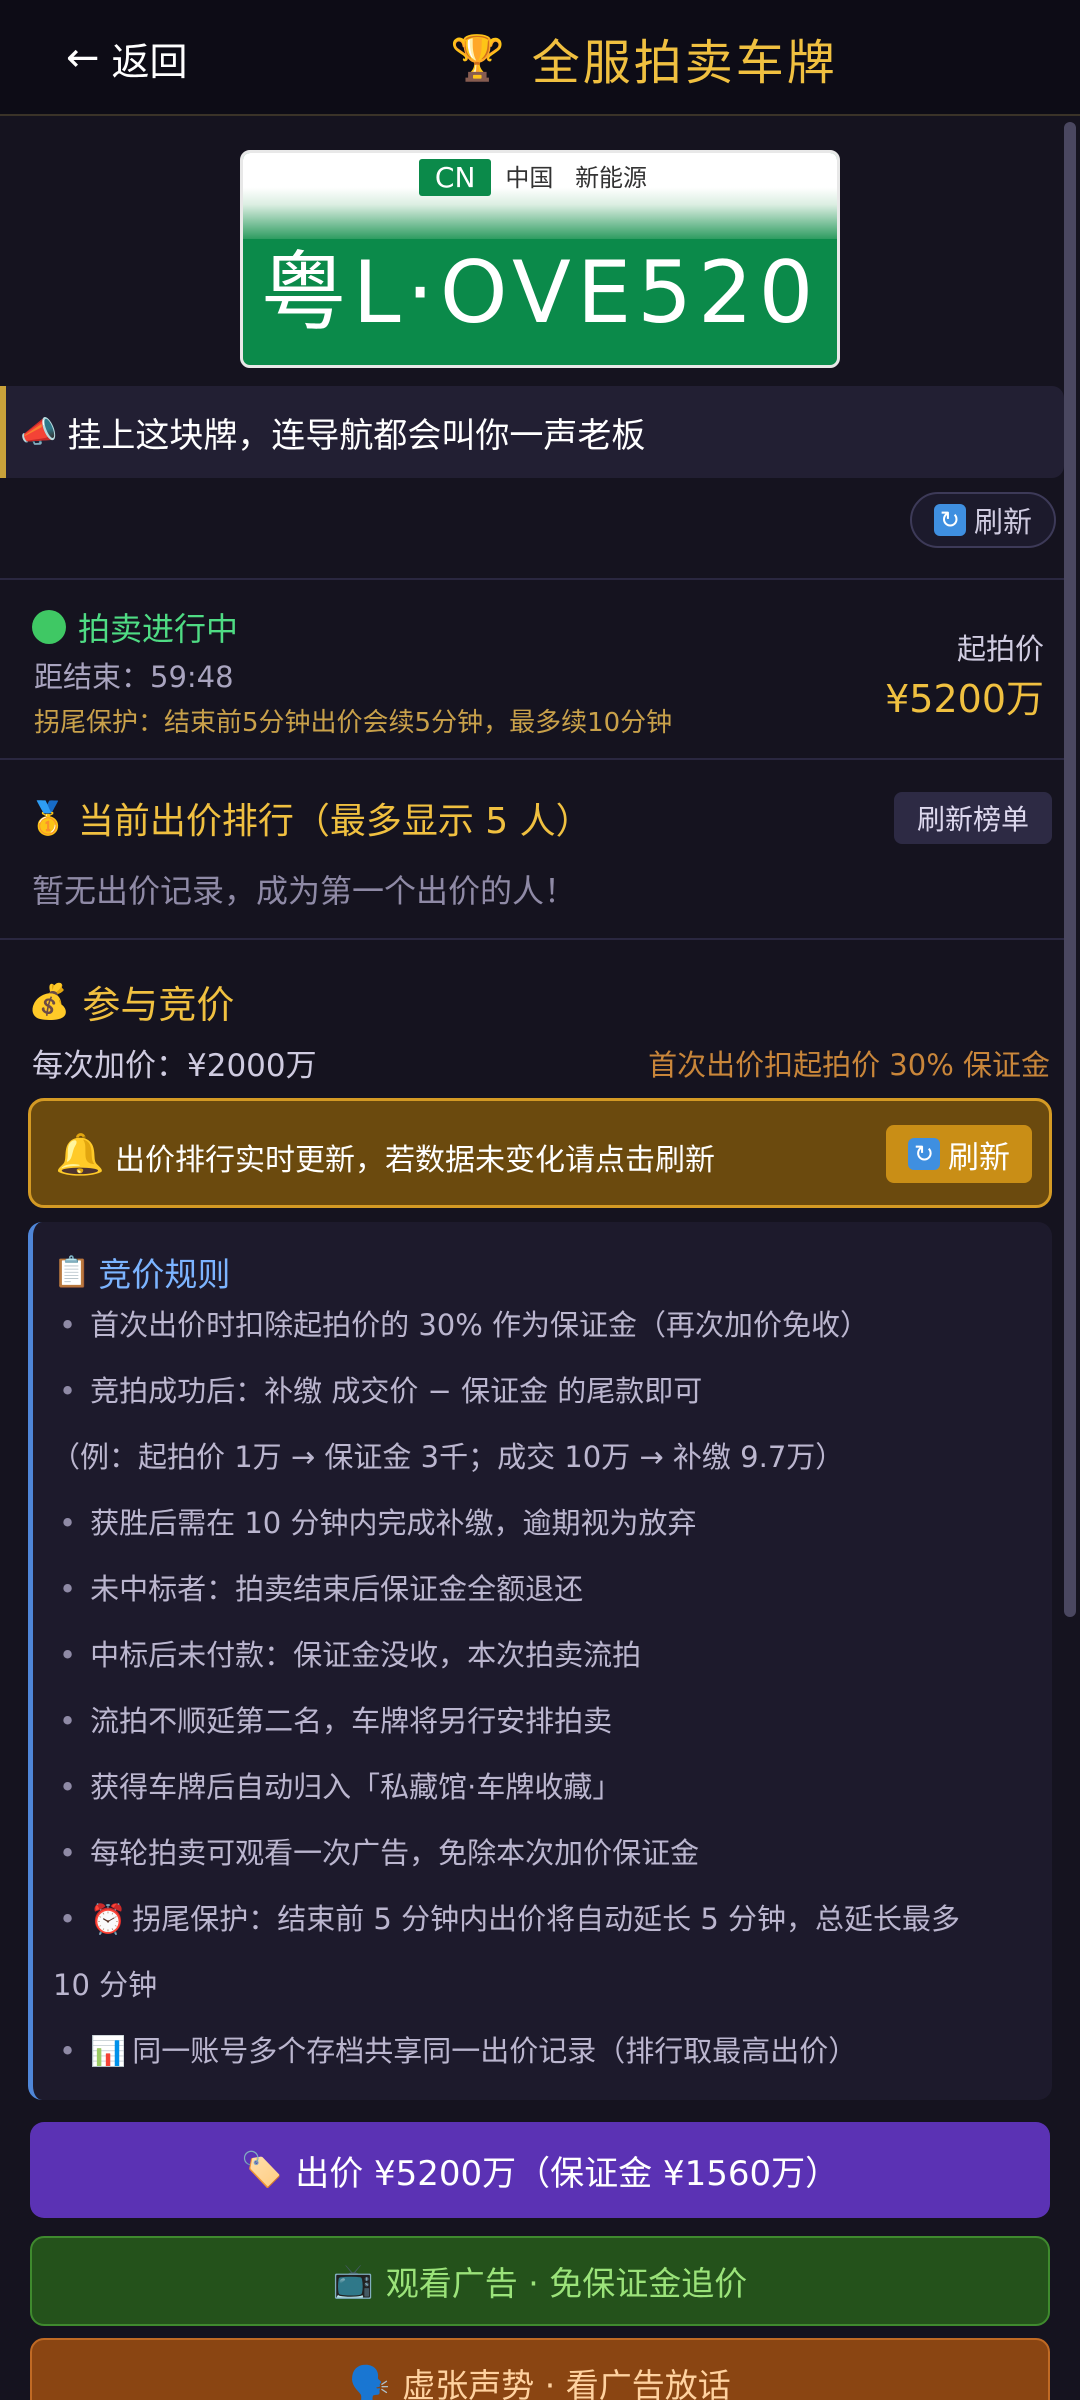 Image resolution: width=1080 pixels, height=2400 pixels. I want to click on refresh-ranking-button: 刷新榜单, so click(973, 818).